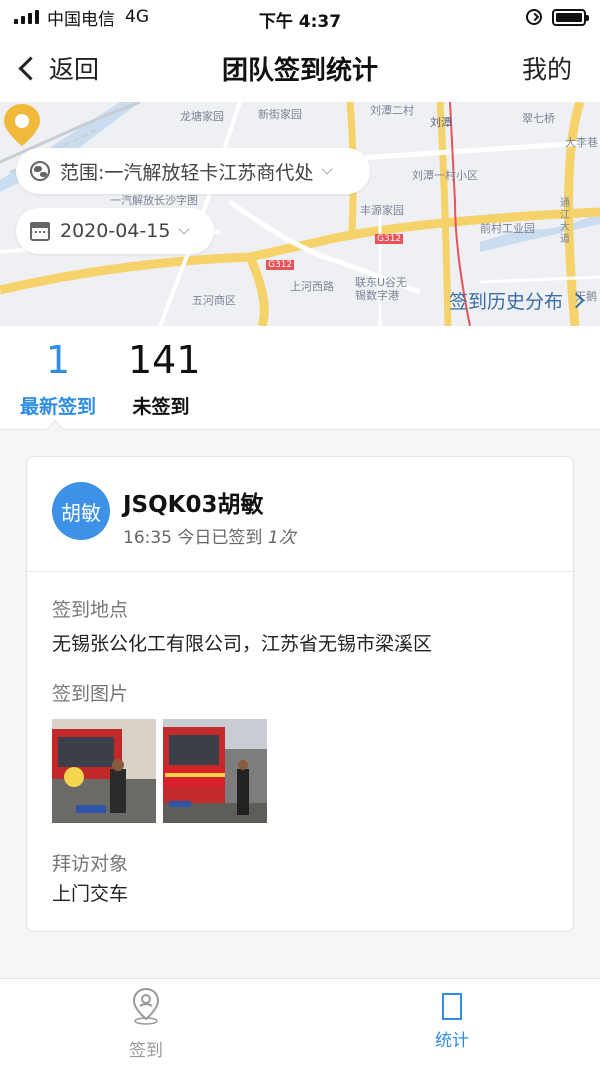 The image size is (600, 1067). Describe the element at coordinates (22, 125) in the screenshot. I see `location-pin-icon` at that location.